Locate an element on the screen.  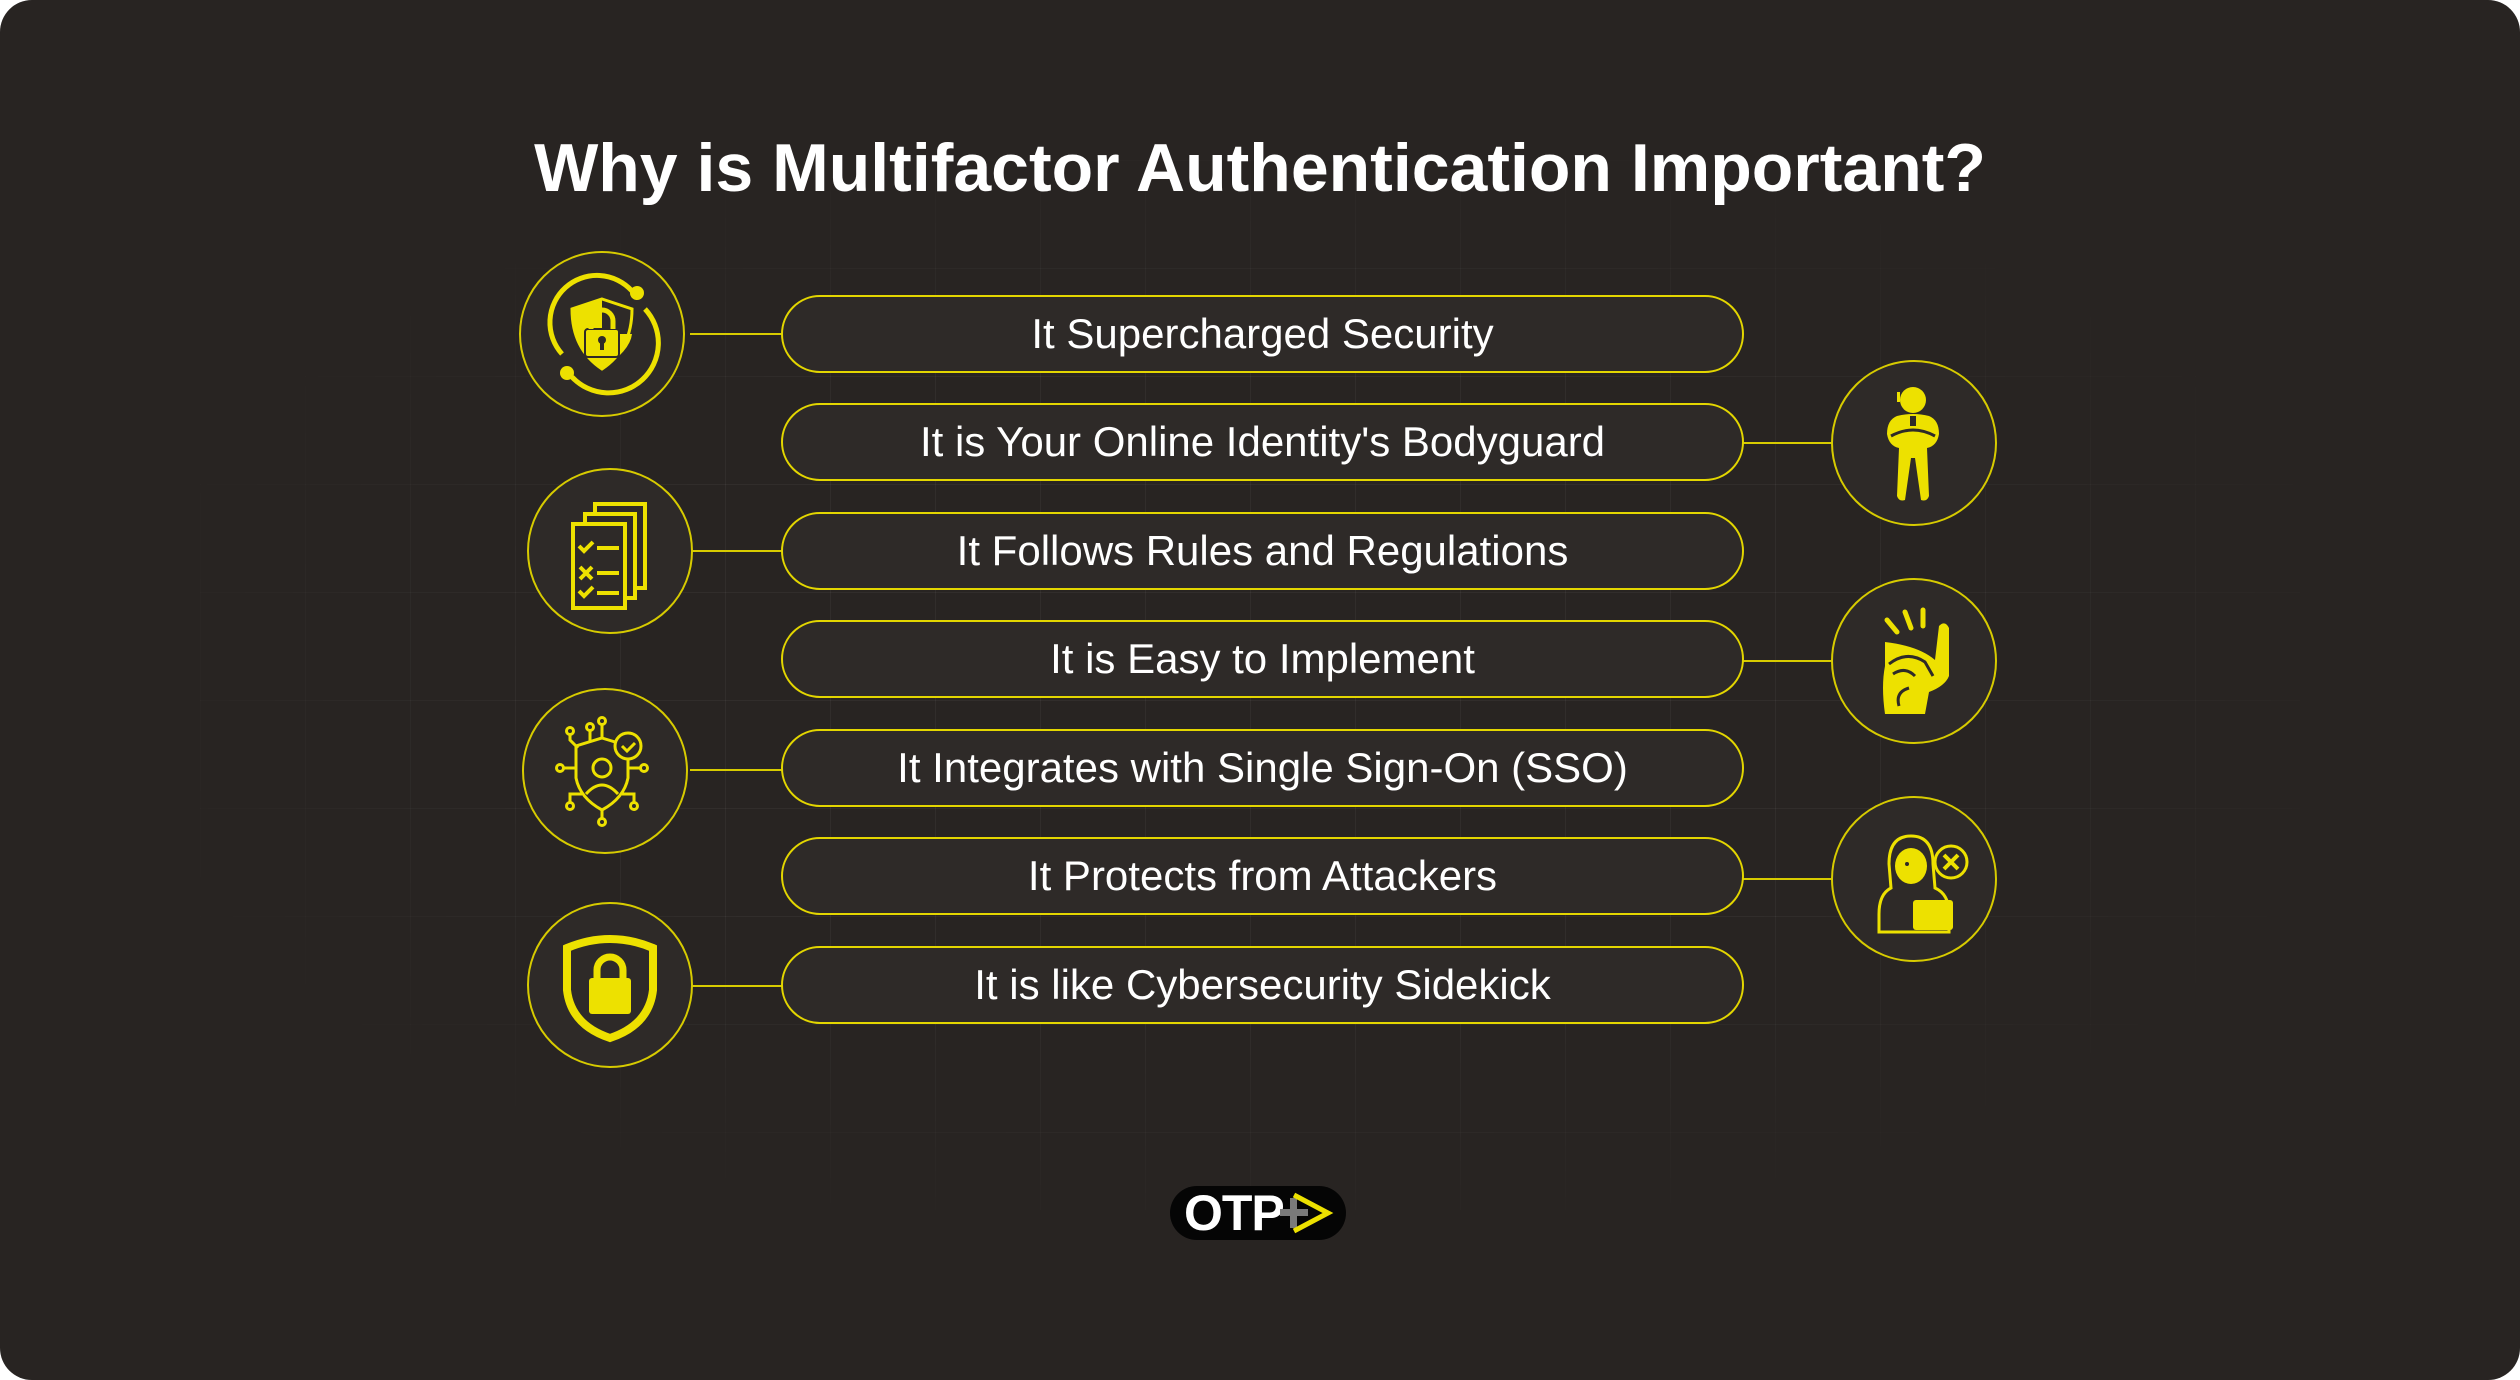
reason-pill: It is like Cybersecurity Sidekick is located at coordinates (1262, 985).